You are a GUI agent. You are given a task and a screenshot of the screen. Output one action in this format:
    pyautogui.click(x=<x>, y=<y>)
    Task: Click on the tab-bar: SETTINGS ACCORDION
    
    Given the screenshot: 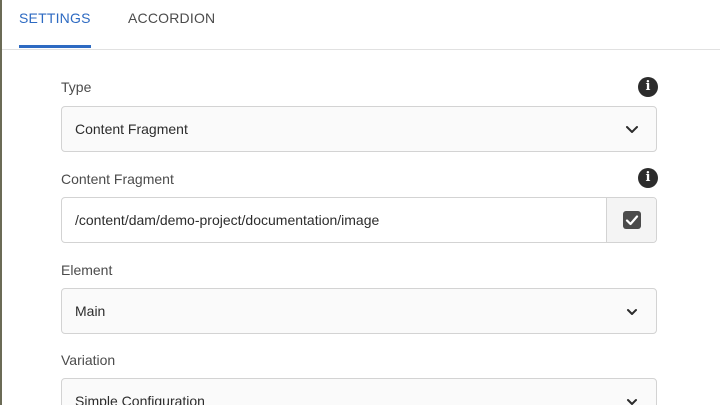 What is the action you would take?
    pyautogui.click(x=361, y=25)
    